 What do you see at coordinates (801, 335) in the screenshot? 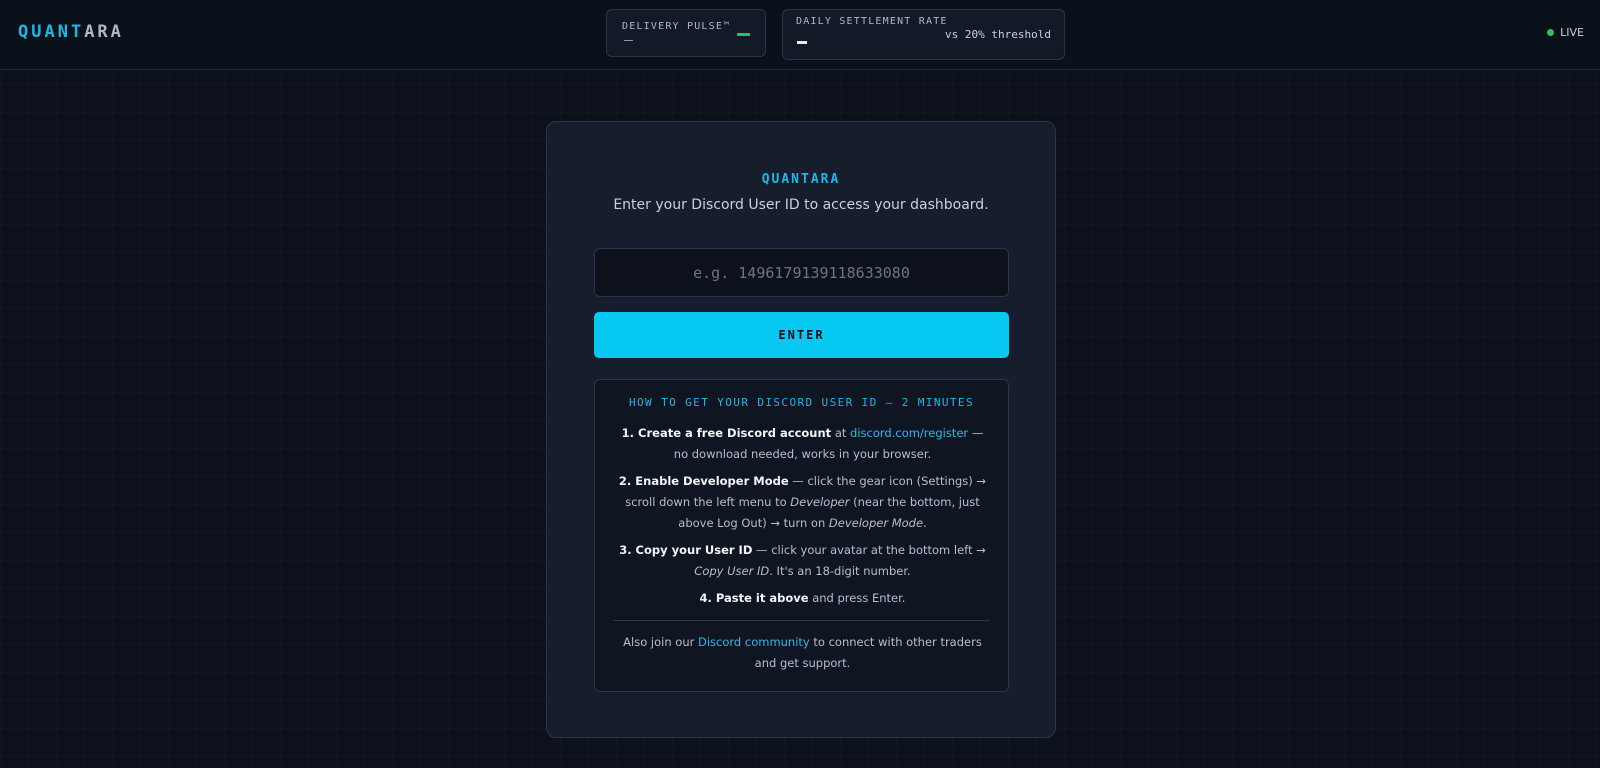
I see `enter-button: ENTER` at bounding box center [801, 335].